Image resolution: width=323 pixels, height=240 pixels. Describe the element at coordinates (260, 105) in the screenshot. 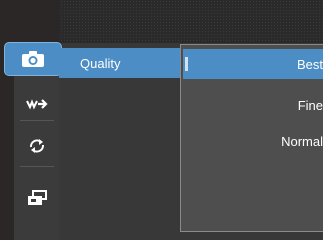

I see `option-fine: Fine` at that location.